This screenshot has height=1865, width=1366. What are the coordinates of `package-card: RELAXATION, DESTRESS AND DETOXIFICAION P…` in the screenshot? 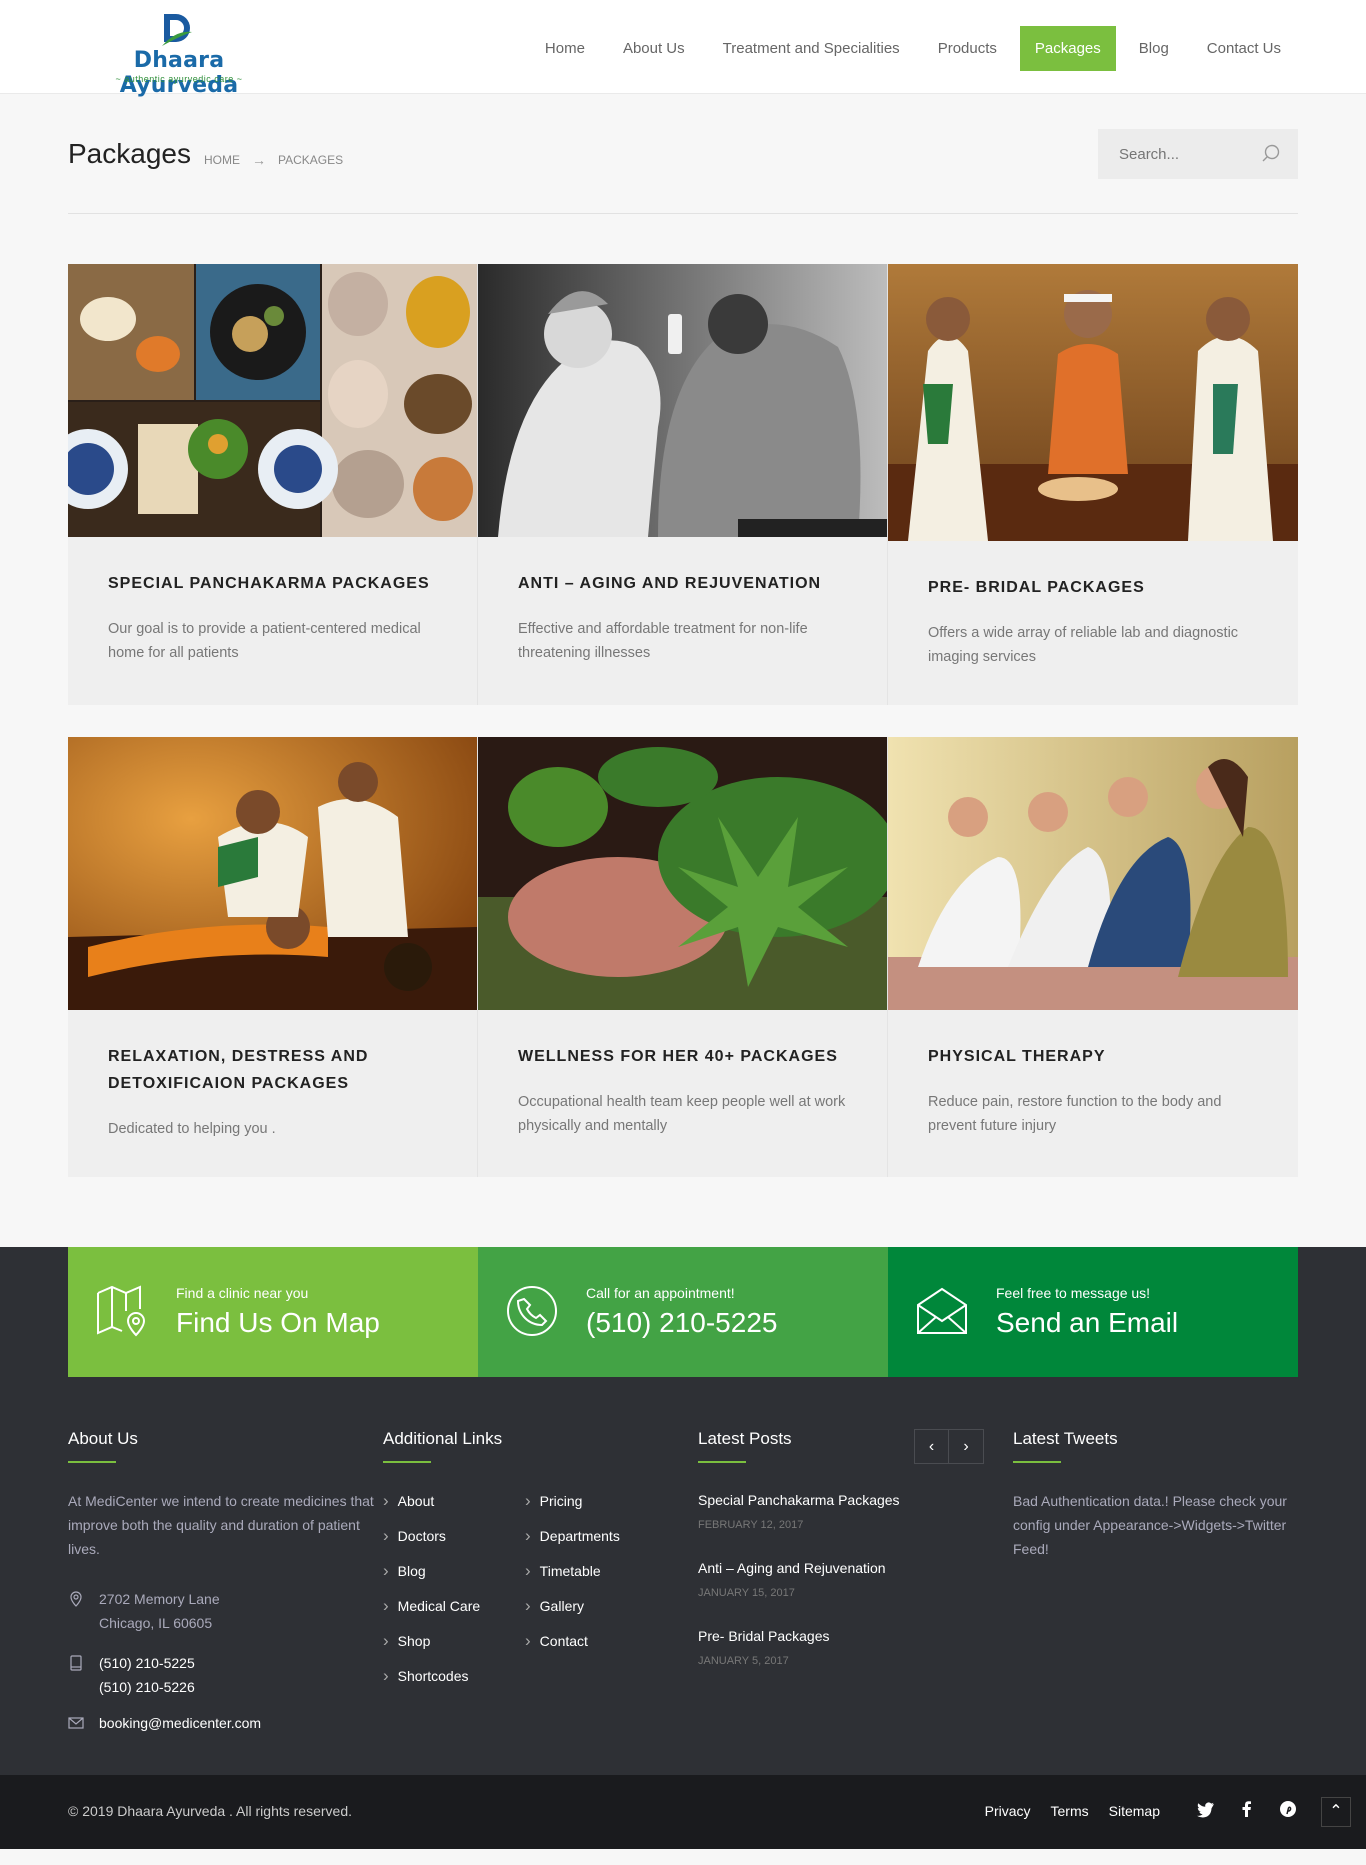 It's located at (273, 957).